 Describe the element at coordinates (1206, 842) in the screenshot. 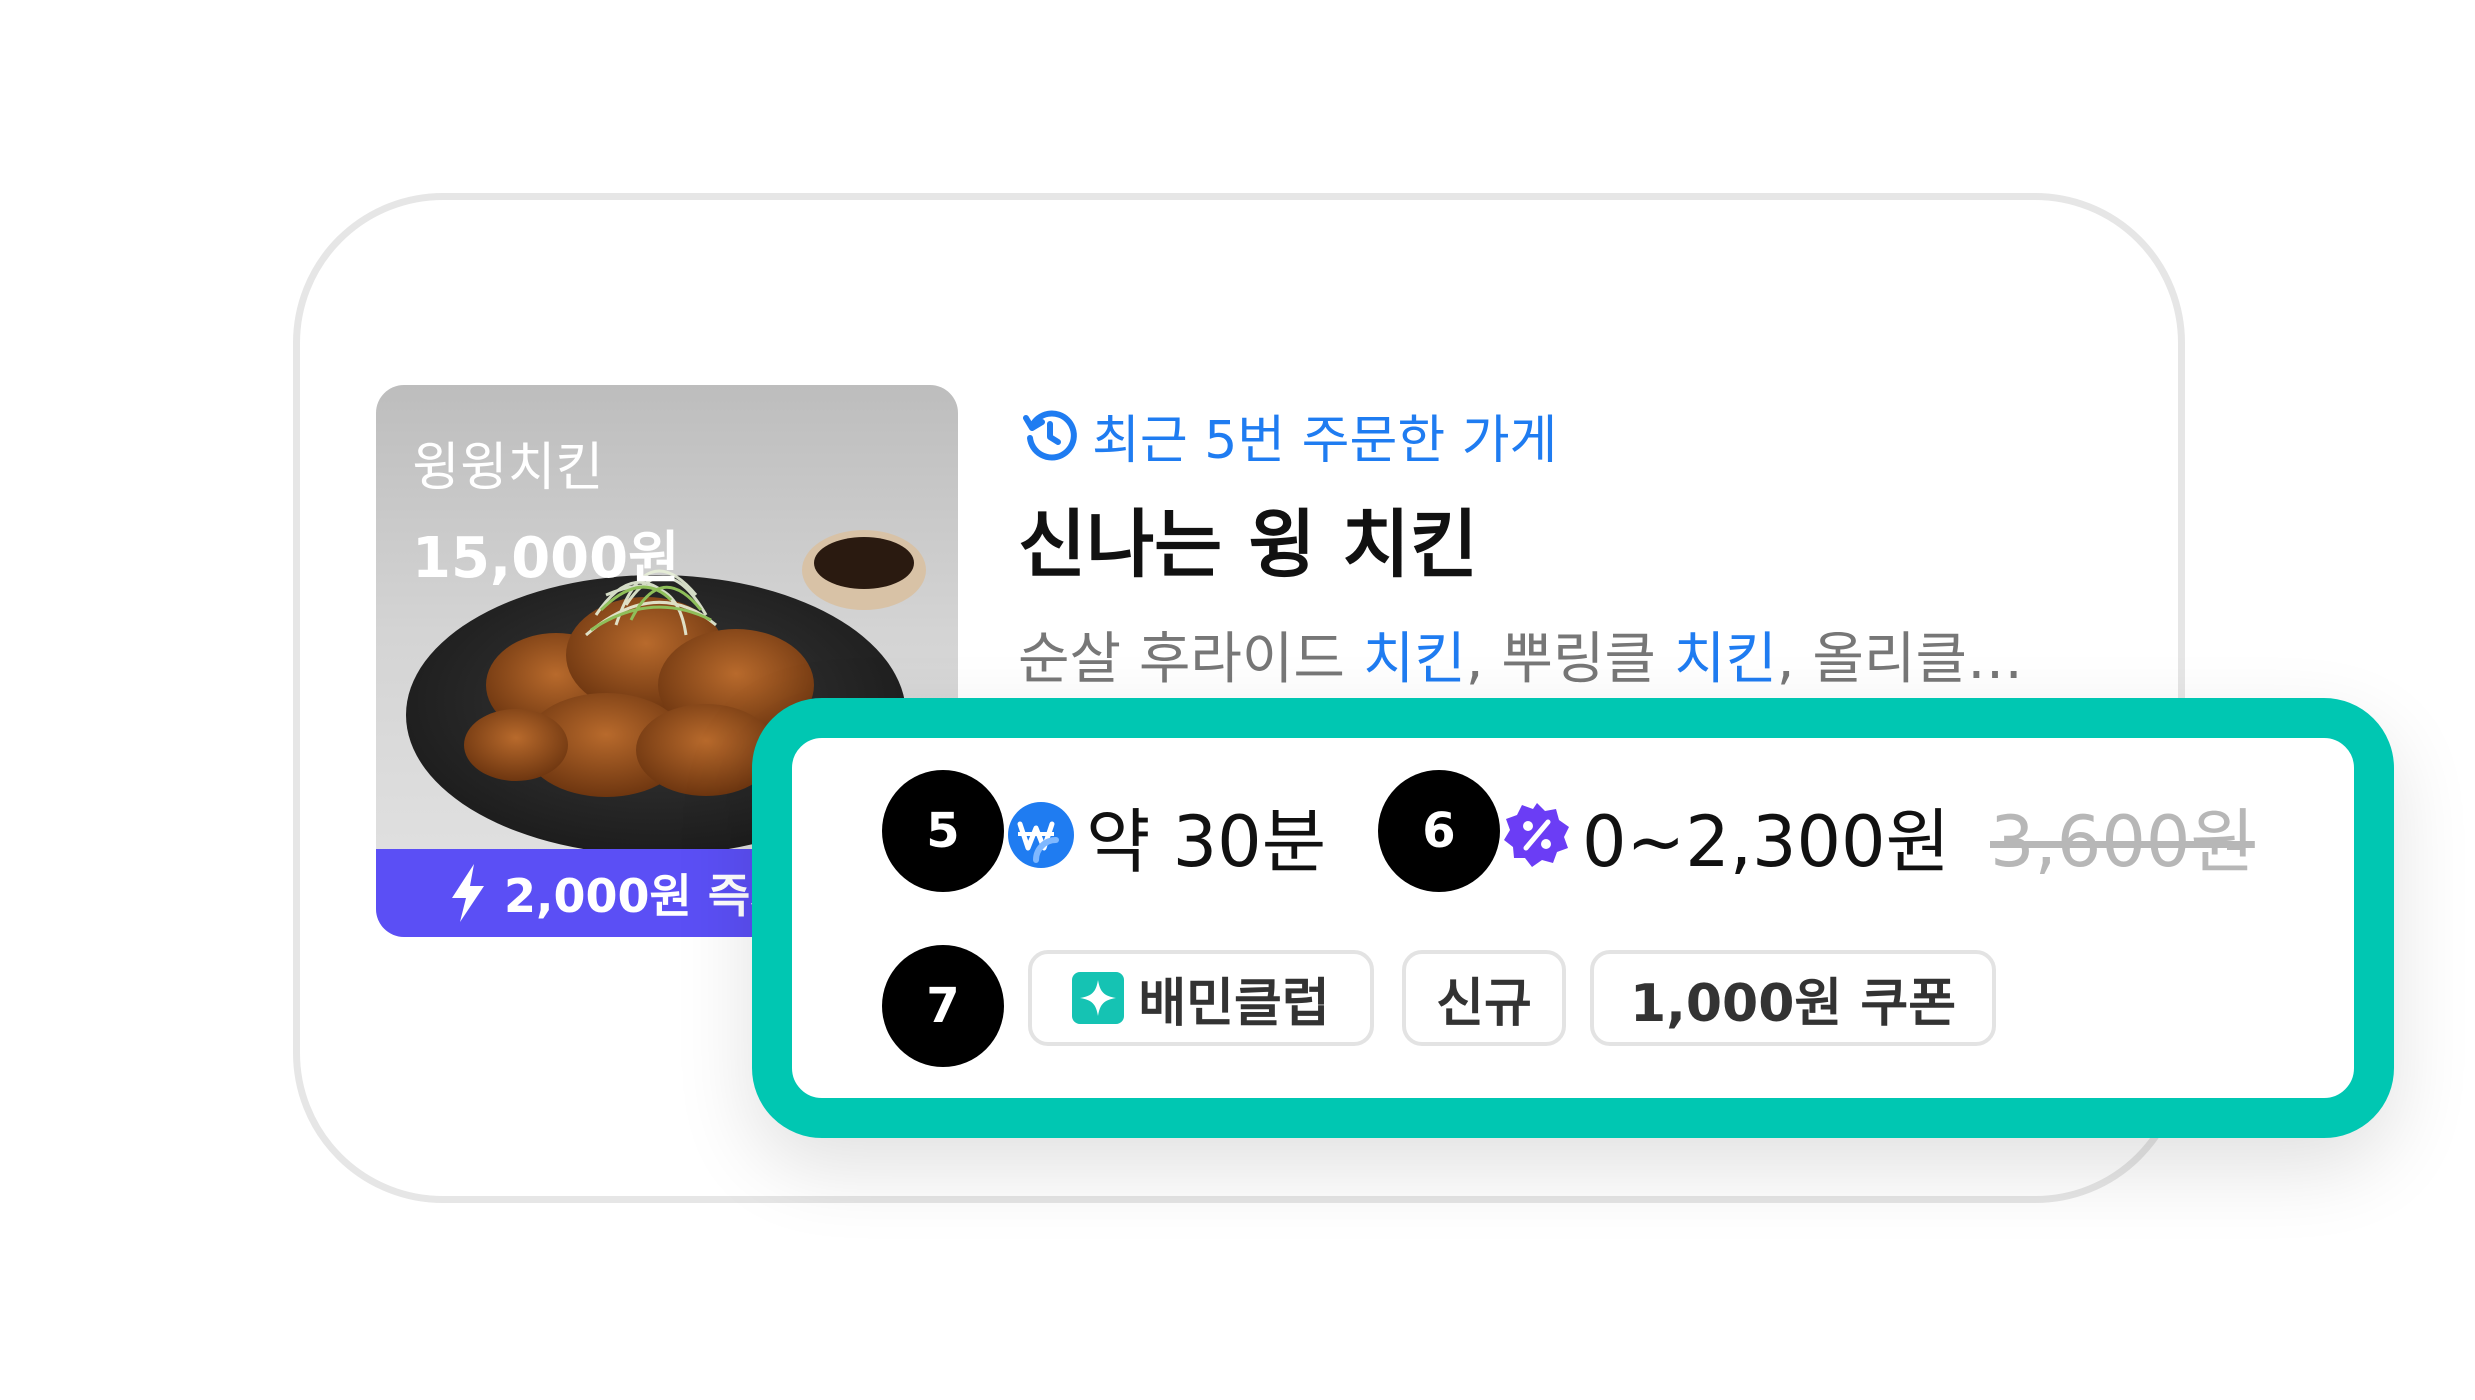

I see `delivery-time: 약 30분` at that location.